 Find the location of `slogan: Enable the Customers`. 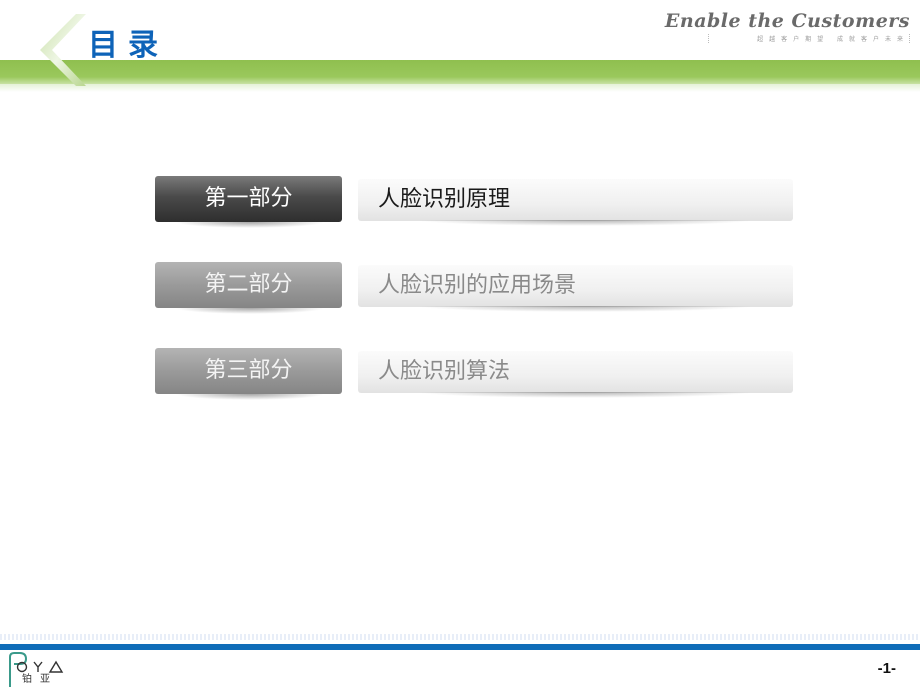

slogan: Enable the Customers is located at coordinates (787, 21).